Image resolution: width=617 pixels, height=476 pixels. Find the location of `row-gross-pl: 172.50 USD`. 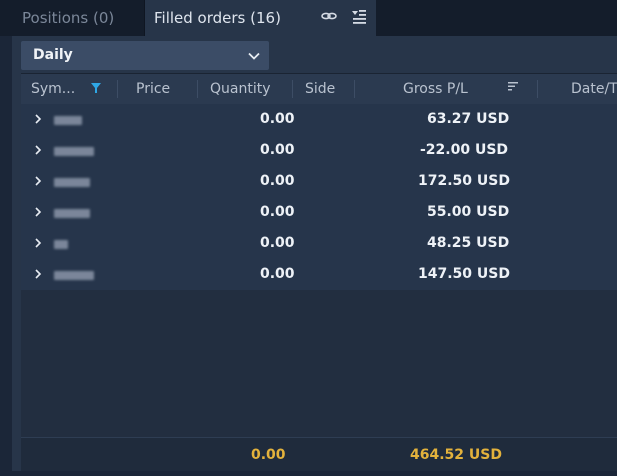

row-gross-pl: 172.50 USD is located at coordinates (464, 181).